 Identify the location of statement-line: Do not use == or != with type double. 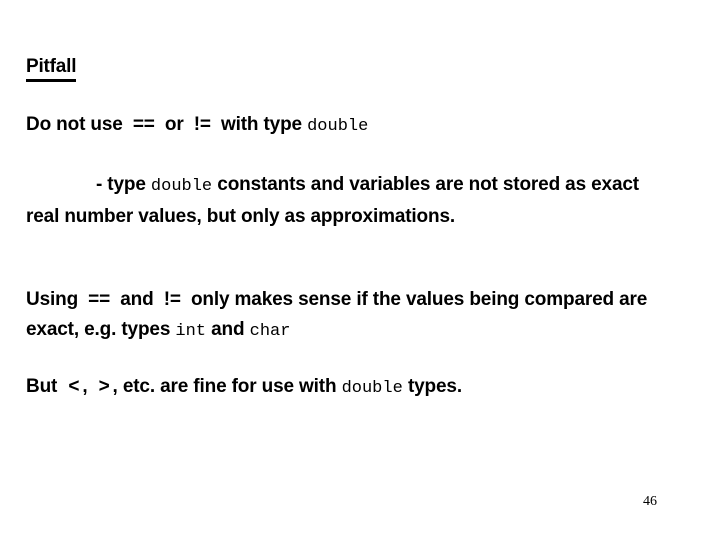
(356, 126).